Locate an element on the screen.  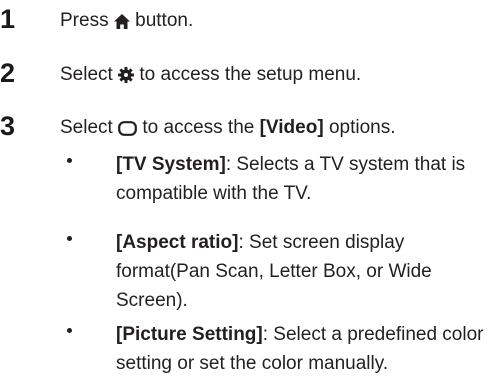
step-text: Select to access the setup menu. is located at coordinates (210, 75).